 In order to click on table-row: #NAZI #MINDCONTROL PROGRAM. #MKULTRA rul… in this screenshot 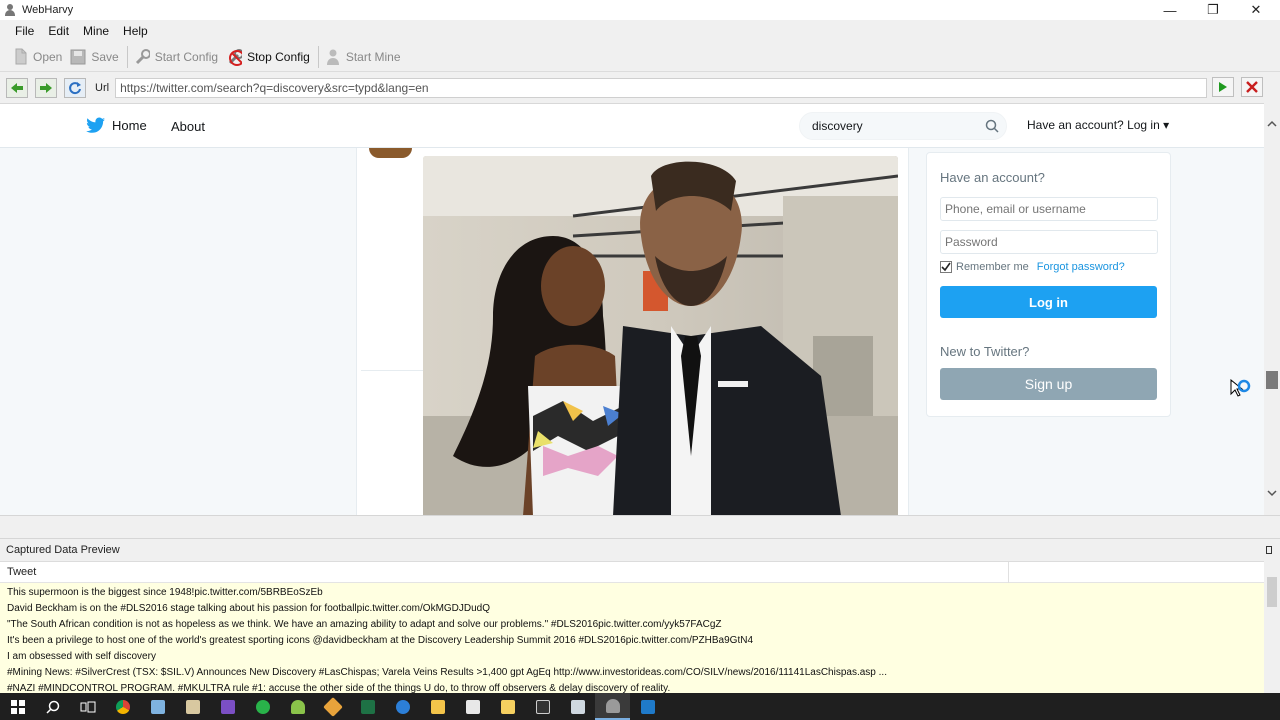, I will do `click(632, 687)`.